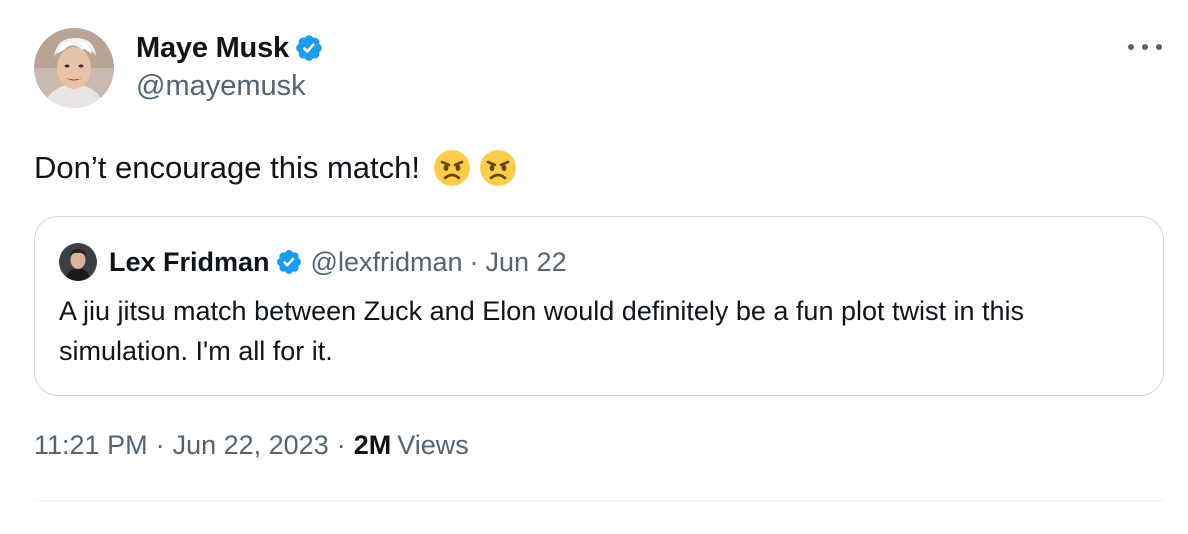  I want to click on author-avatar, so click(74, 68).